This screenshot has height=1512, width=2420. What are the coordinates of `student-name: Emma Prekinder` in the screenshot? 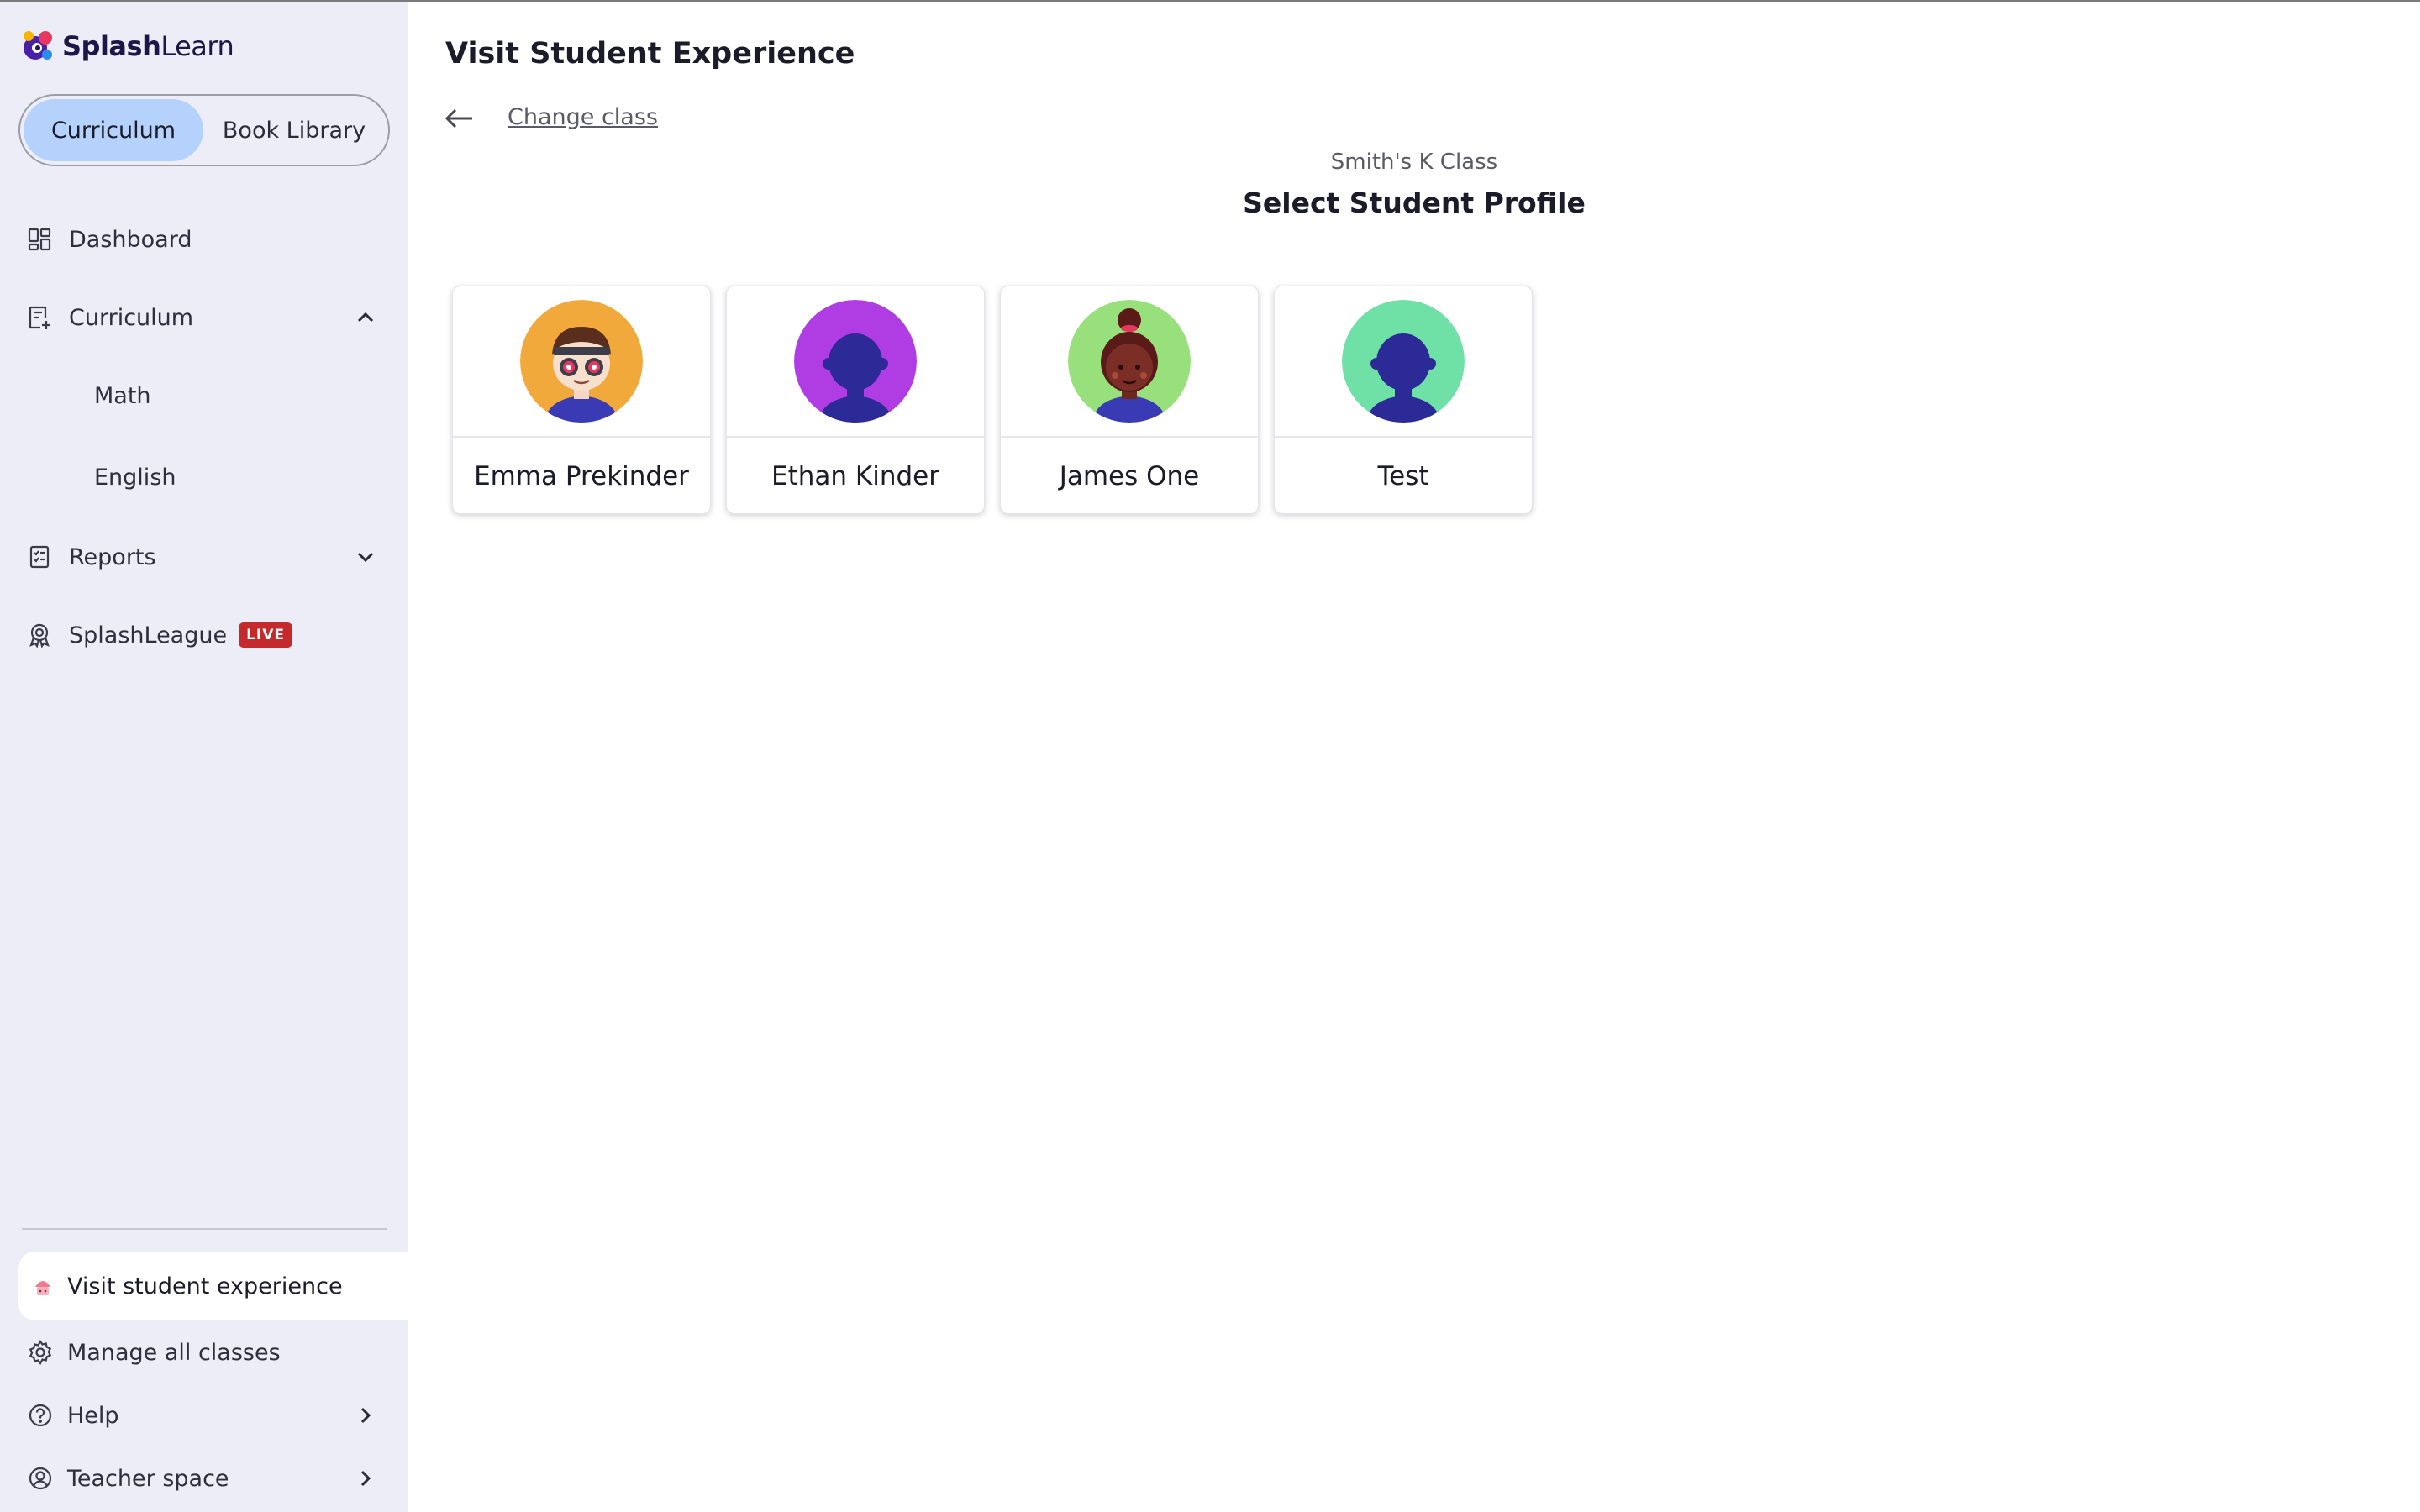 It's located at (582, 476).